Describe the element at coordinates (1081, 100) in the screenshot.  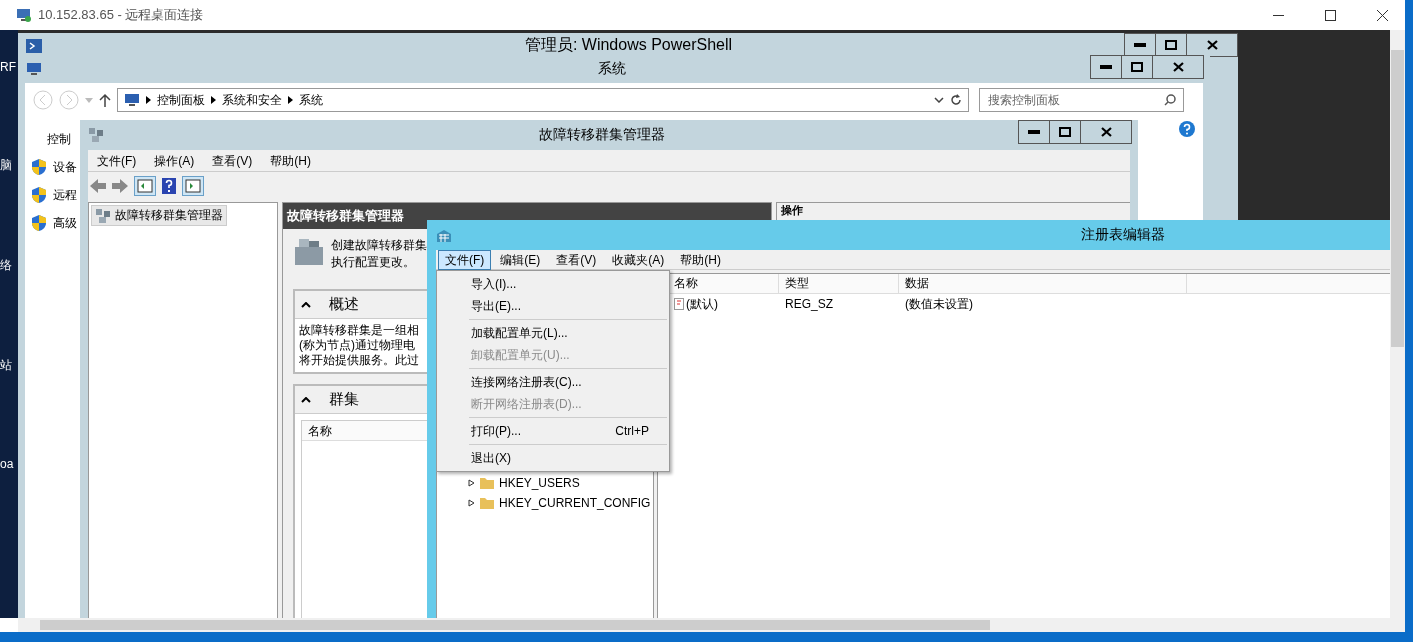
I see `search-field: 搜索控制面板` at that location.